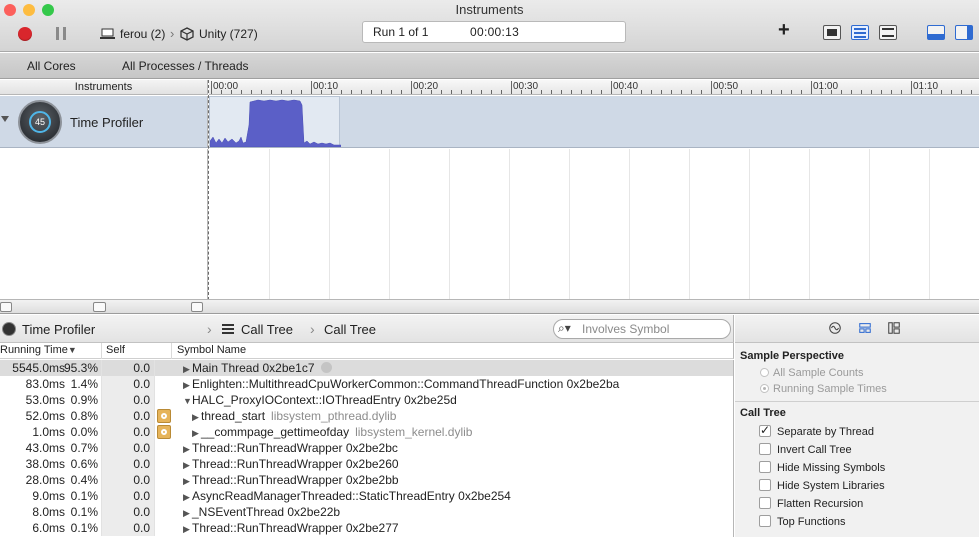 Image resolution: width=979 pixels, height=537 pixels. I want to click on track-graph, so click(594, 122).